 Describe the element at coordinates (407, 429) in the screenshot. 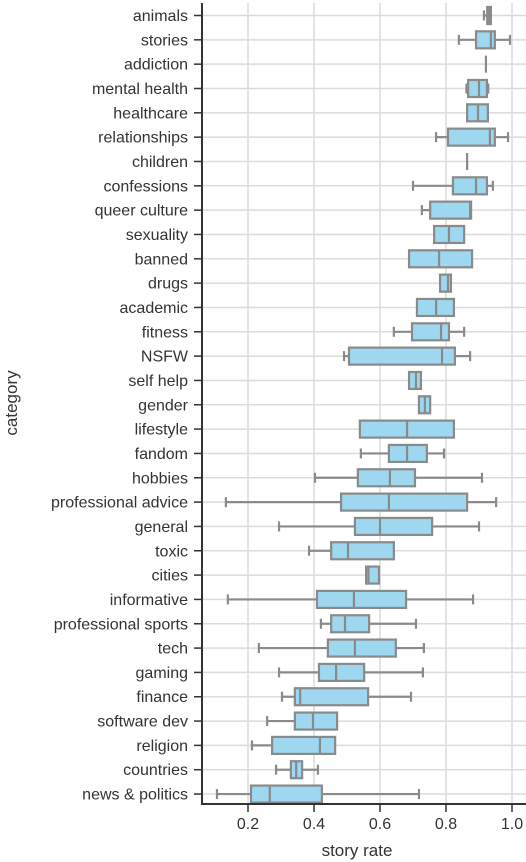

I see `box-lifestyle` at that location.